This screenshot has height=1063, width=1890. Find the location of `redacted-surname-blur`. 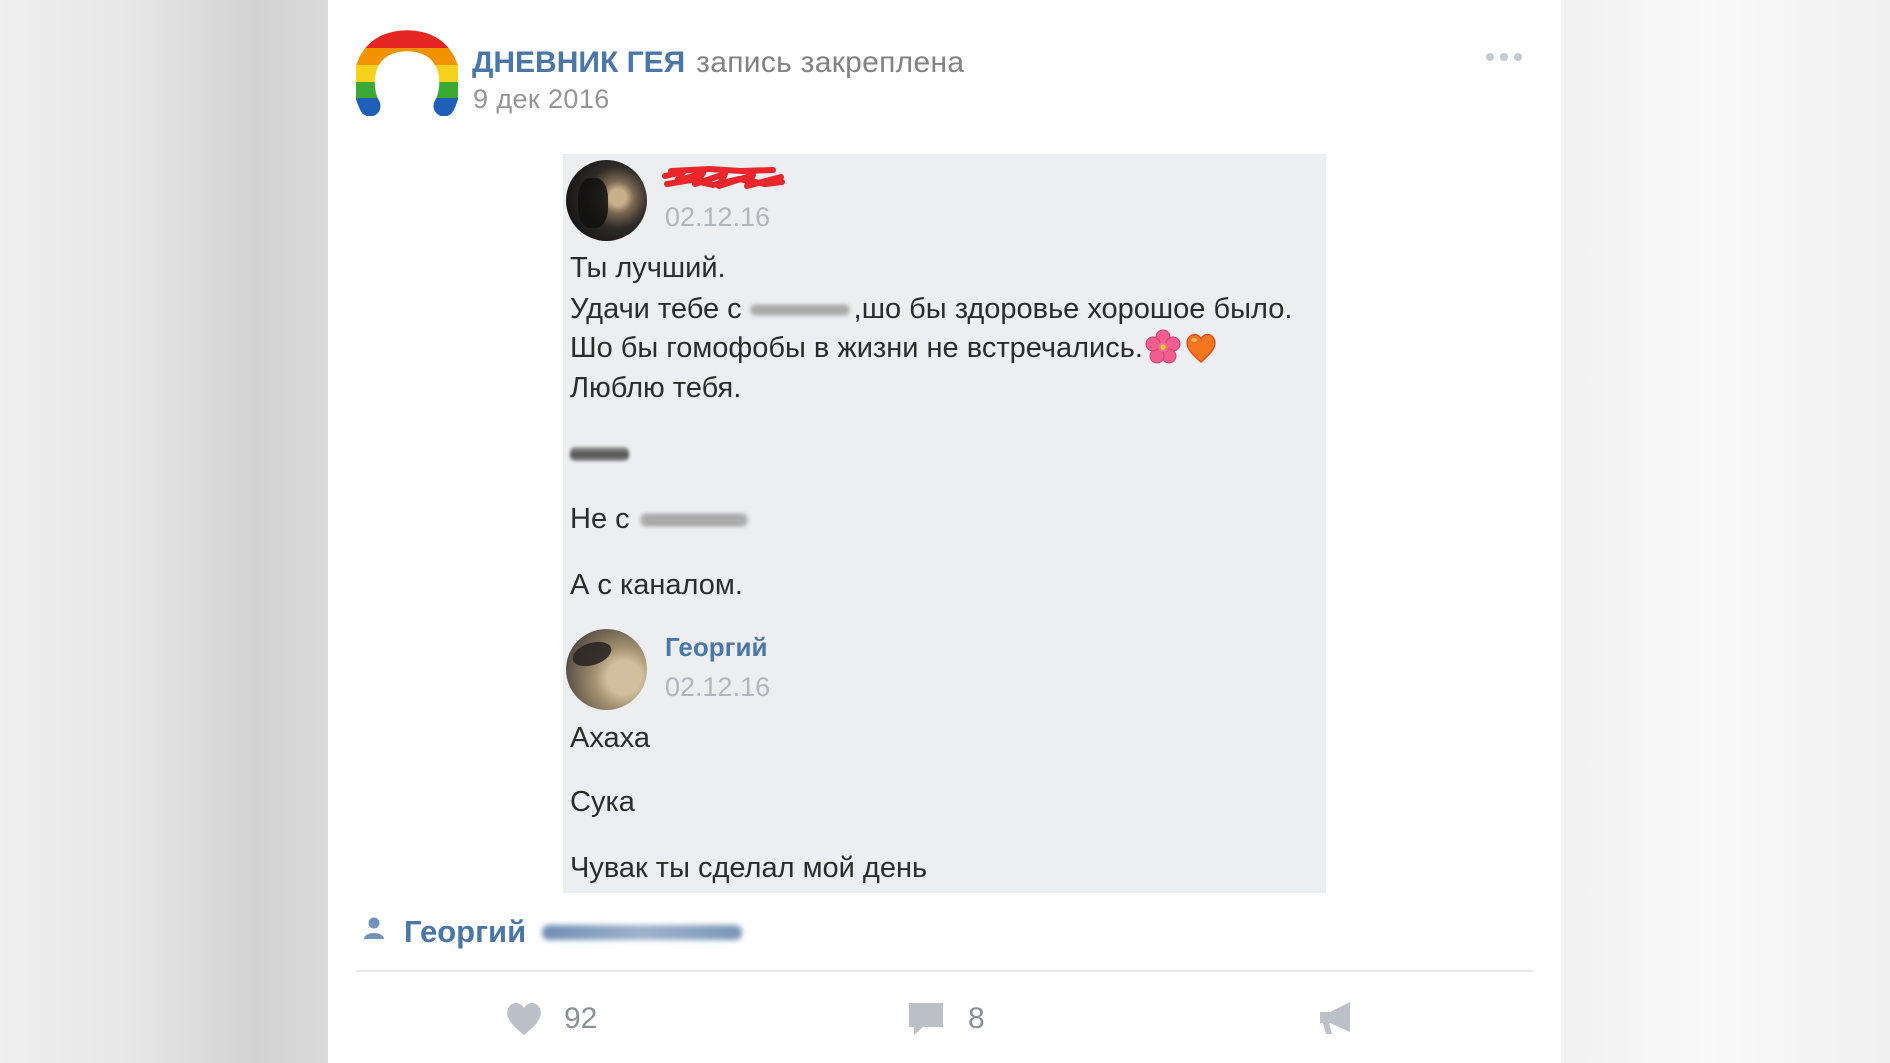

redacted-surname-blur is located at coordinates (642, 932).